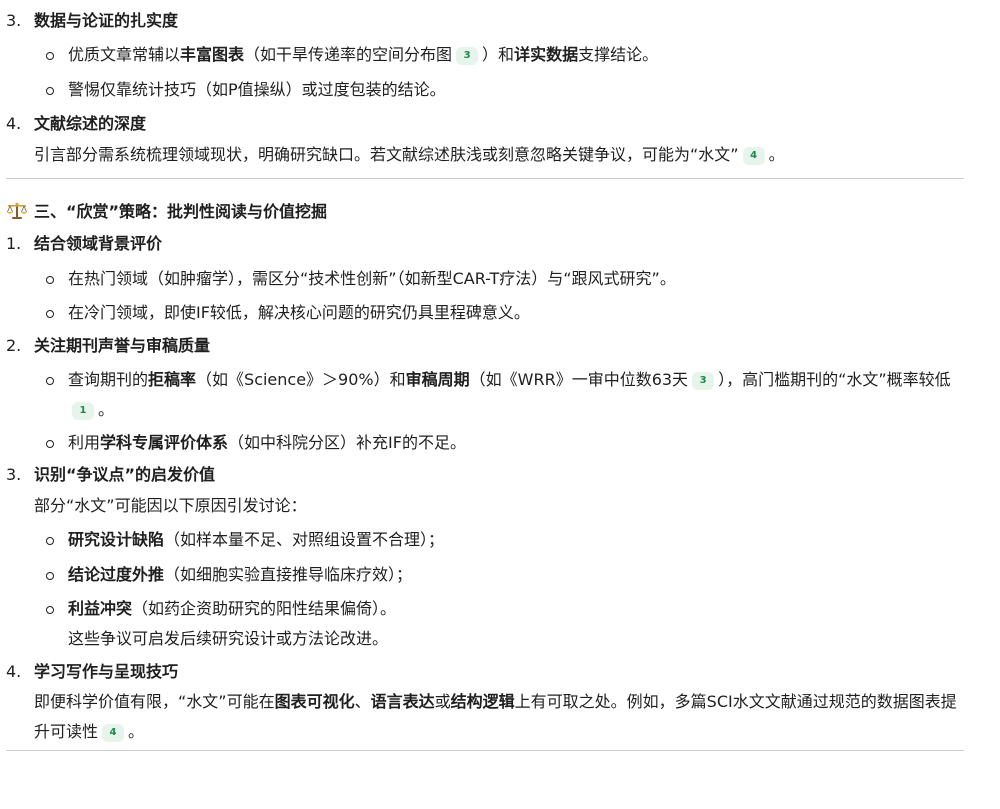 The width and height of the screenshot is (1000, 809). What do you see at coordinates (181, 211) in the screenshot?
I see `section-heading-text: 三、“欣赏”策略：批判性阅读与价值挖掘` at bounding box center [181, 211].